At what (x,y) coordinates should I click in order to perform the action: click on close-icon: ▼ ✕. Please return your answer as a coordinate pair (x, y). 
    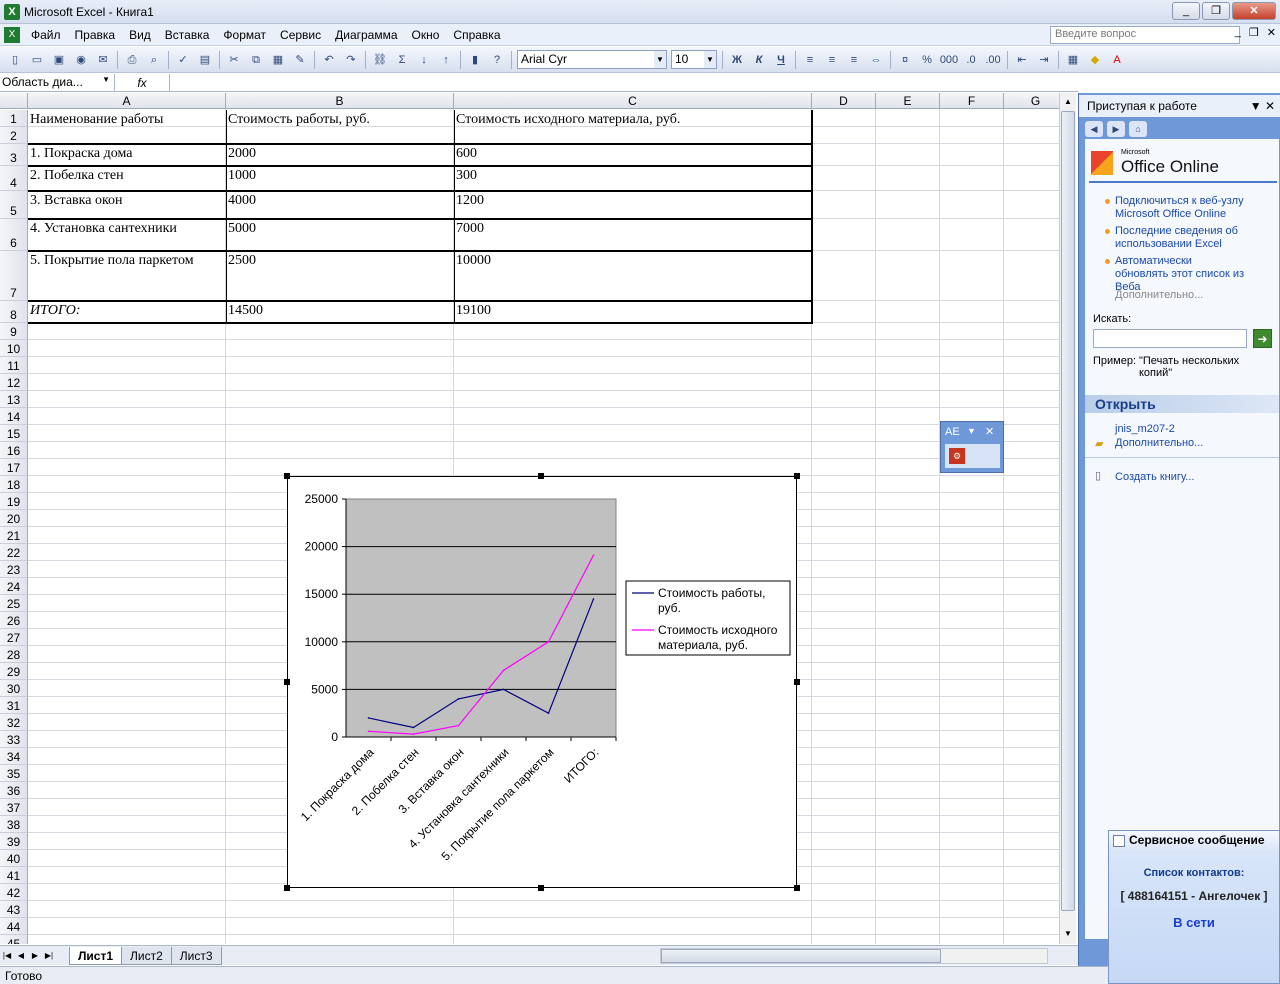
    Looking at the image, I should click on (1262, 106).